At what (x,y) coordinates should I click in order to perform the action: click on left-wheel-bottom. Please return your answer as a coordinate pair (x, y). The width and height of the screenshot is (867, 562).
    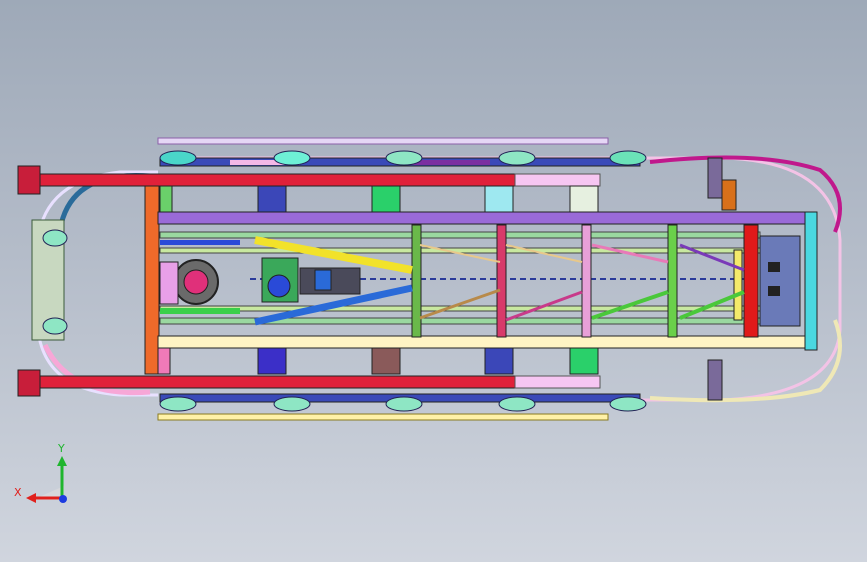
    Looking at the image, I should click on (55, 326).